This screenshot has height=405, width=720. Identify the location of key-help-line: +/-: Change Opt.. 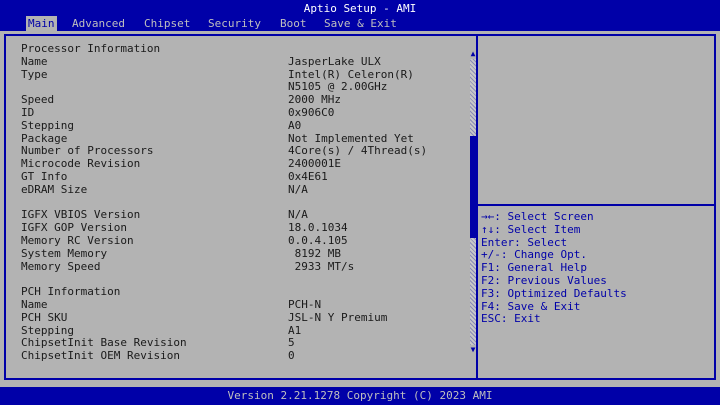
(534, 255).